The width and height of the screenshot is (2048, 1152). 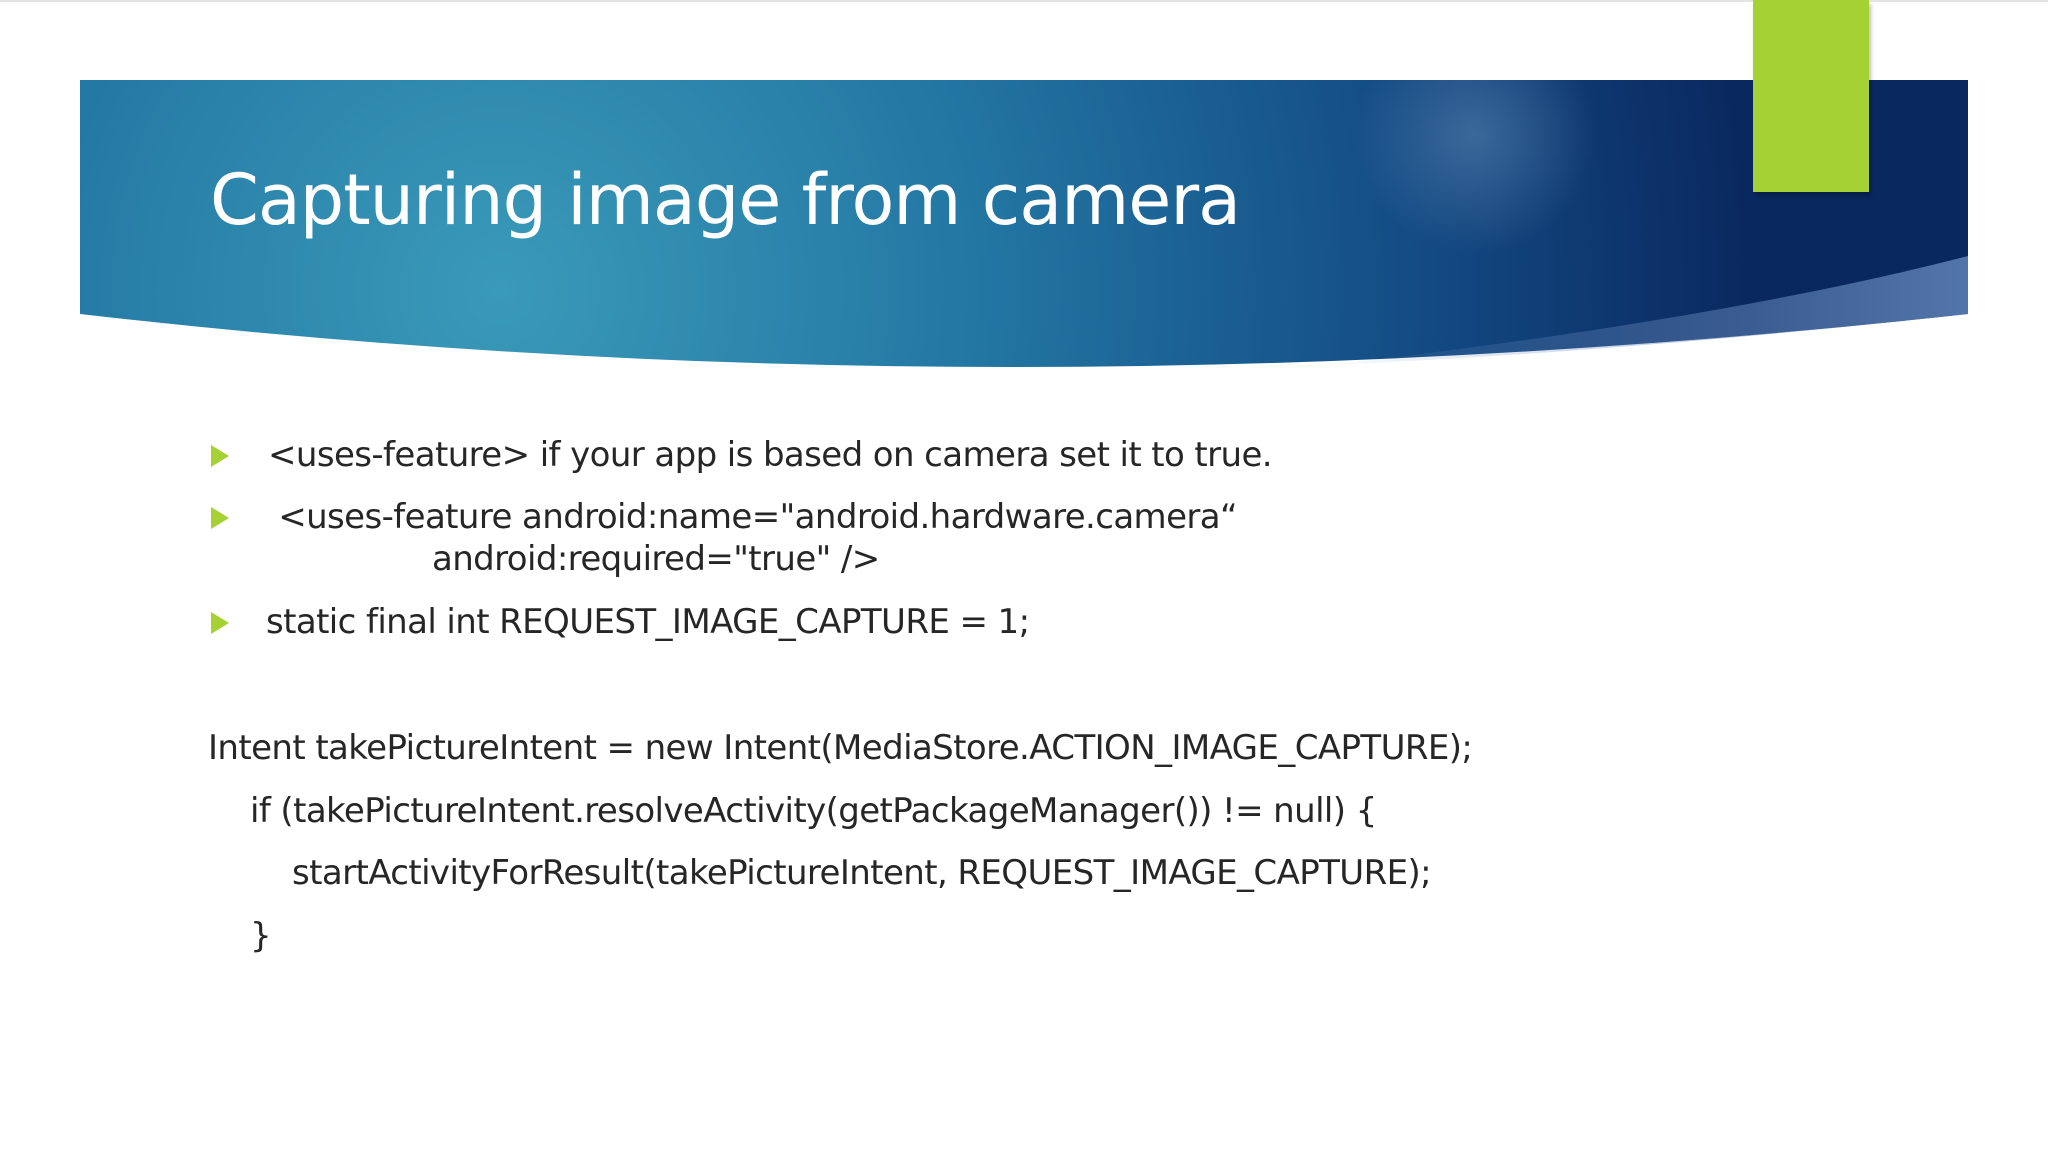 I want to click on code-line-4: }, so click(x=261, y=936).